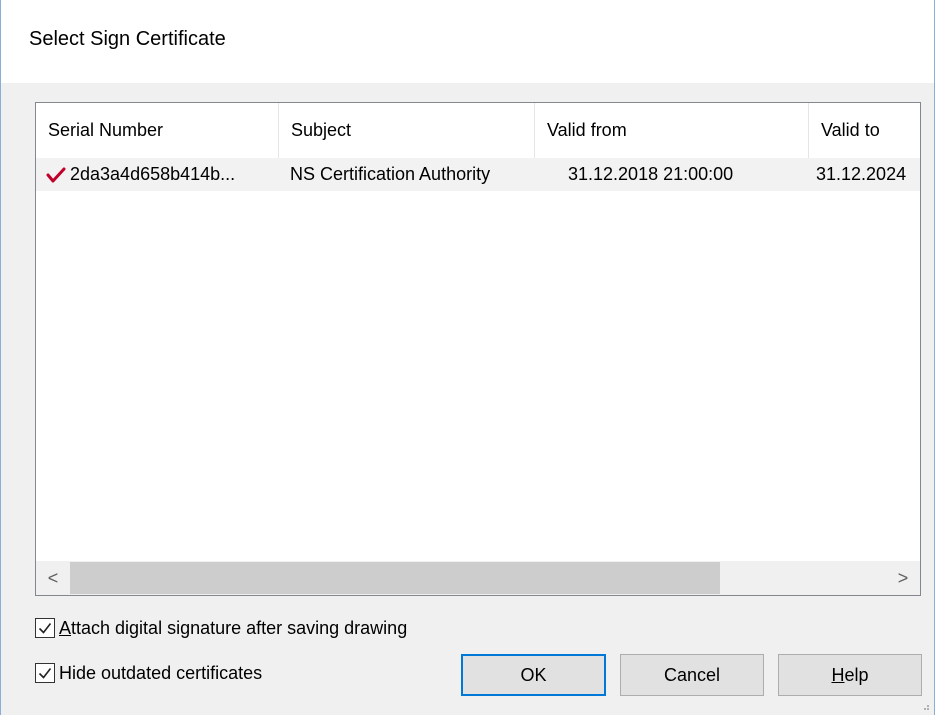 This screenshot has width=935, height=715. I want to click on column-header-serial-number: Serial Number, so click(157, 130).